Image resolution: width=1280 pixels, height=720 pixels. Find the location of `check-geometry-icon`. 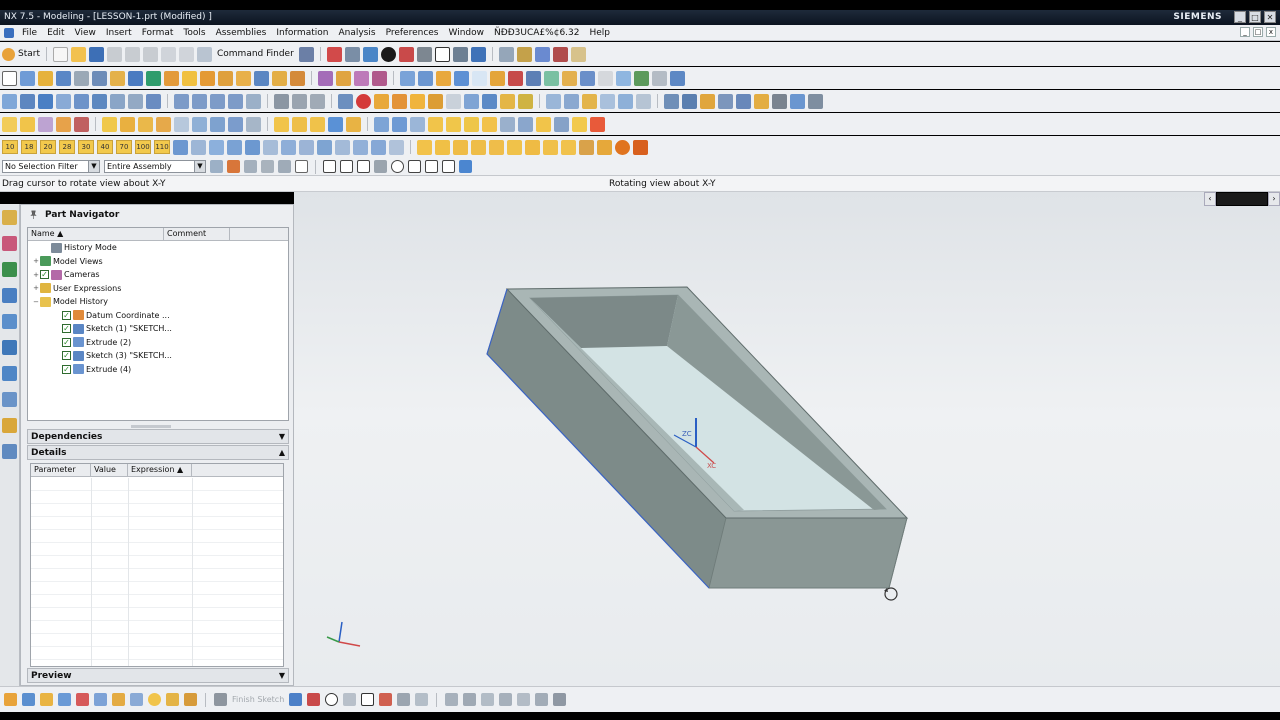

check-geometry-icon is located at coordinates (641, 78).